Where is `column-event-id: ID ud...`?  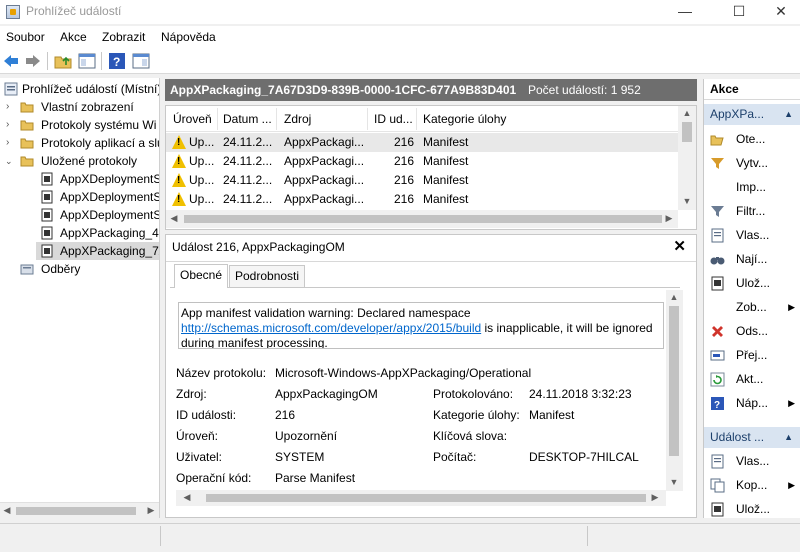
column-event-id: ID ud... is located at coordinates (393, 119).